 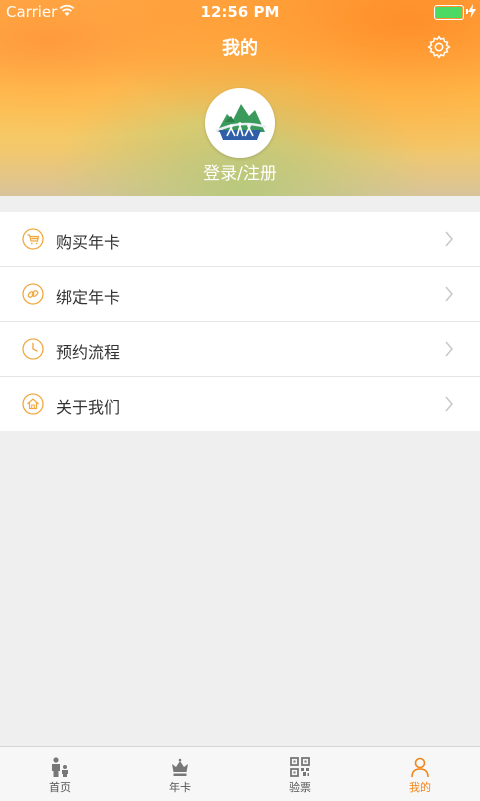 I want to click on tab-ticket-check: 验票, so click(x=300, y=774).